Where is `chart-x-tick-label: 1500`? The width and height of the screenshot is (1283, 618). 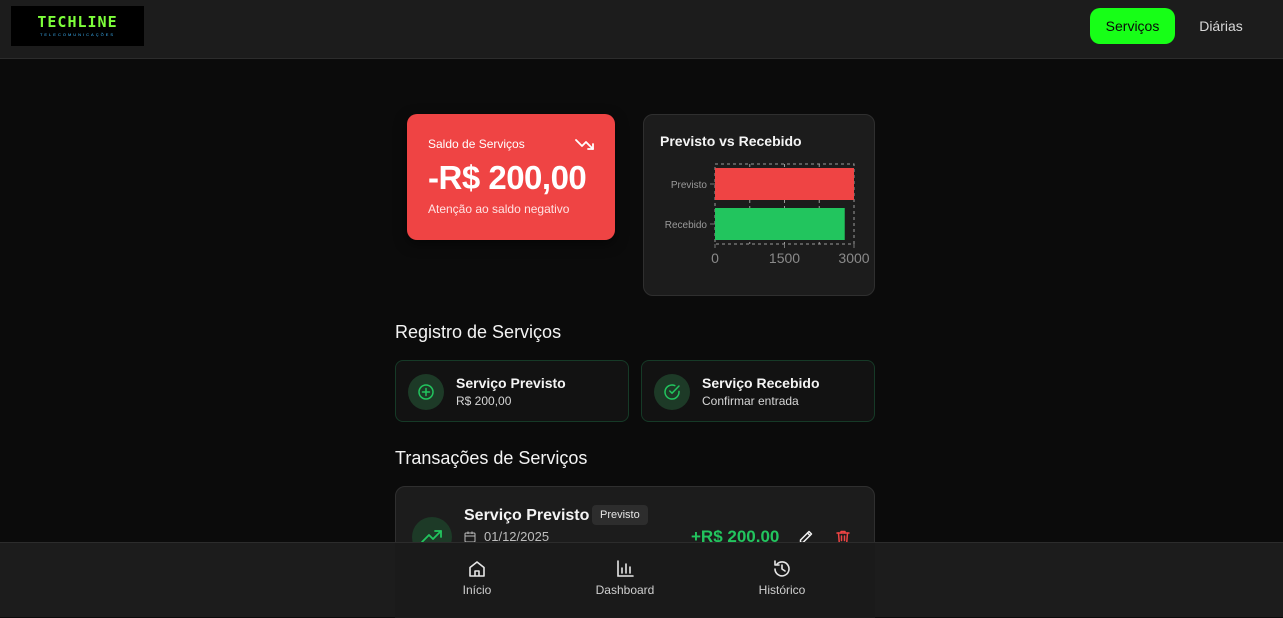 chart-x-tick-label: 1500 is located at coordinates (784, 258).